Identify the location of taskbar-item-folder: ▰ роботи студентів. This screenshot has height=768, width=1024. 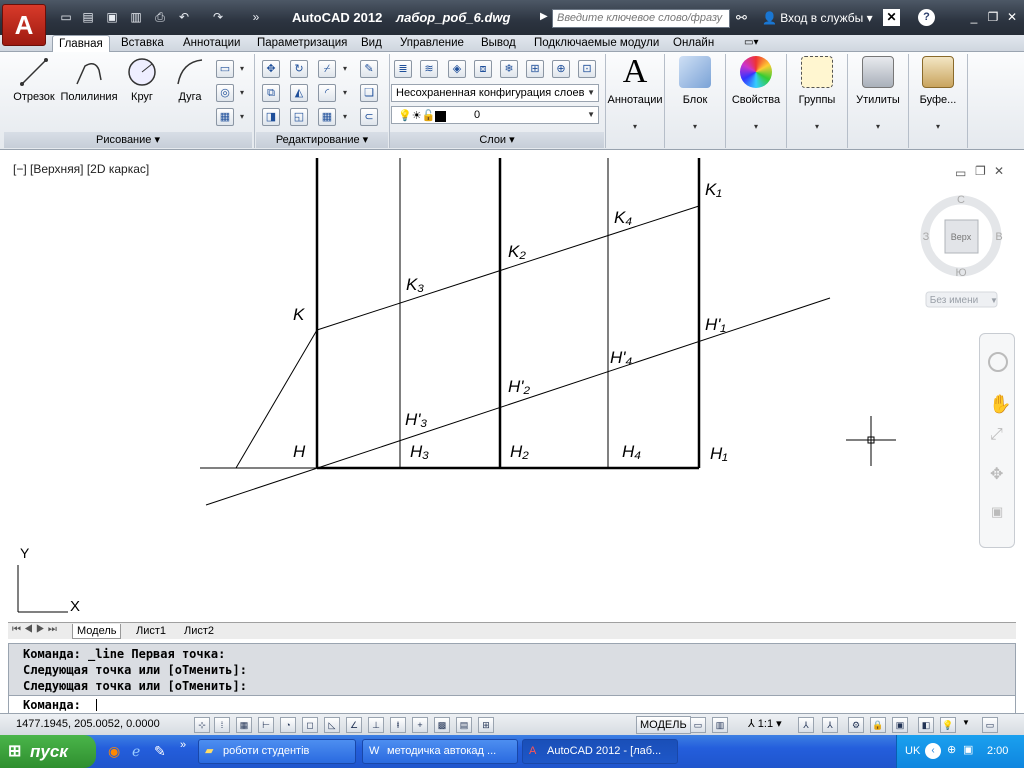
(277, 751).